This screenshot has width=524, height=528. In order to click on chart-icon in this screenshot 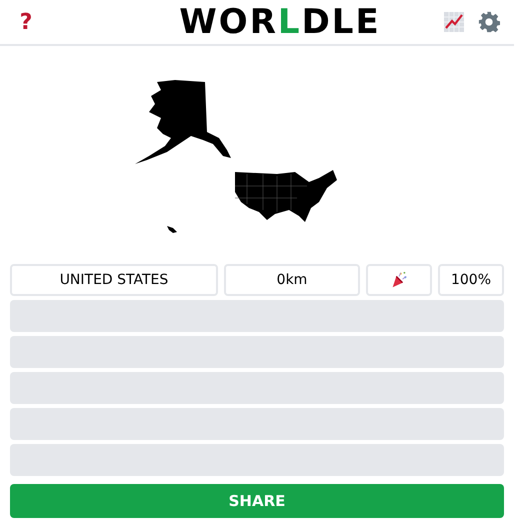, I will do `click(454, 22)`.